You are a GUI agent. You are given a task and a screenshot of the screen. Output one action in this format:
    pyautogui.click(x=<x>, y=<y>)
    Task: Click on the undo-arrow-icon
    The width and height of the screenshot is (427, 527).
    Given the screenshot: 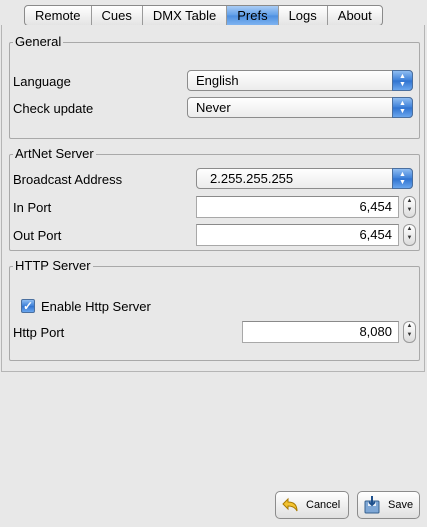 What is the action you would take?
    pyautogui.click(x=290, y=504)
    